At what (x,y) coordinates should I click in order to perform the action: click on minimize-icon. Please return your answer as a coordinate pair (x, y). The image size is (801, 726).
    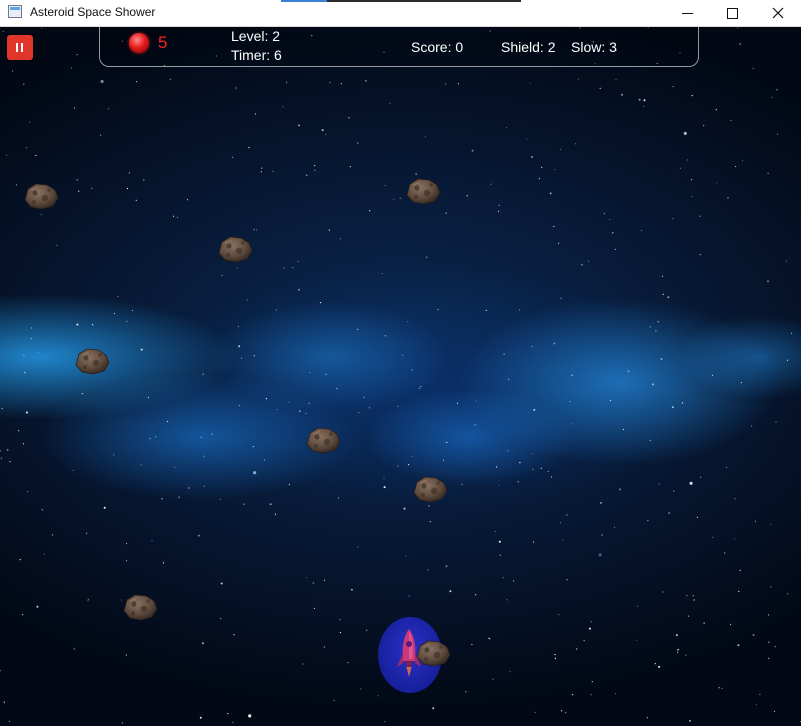
    Looking at the image, I should click on (687, 13).